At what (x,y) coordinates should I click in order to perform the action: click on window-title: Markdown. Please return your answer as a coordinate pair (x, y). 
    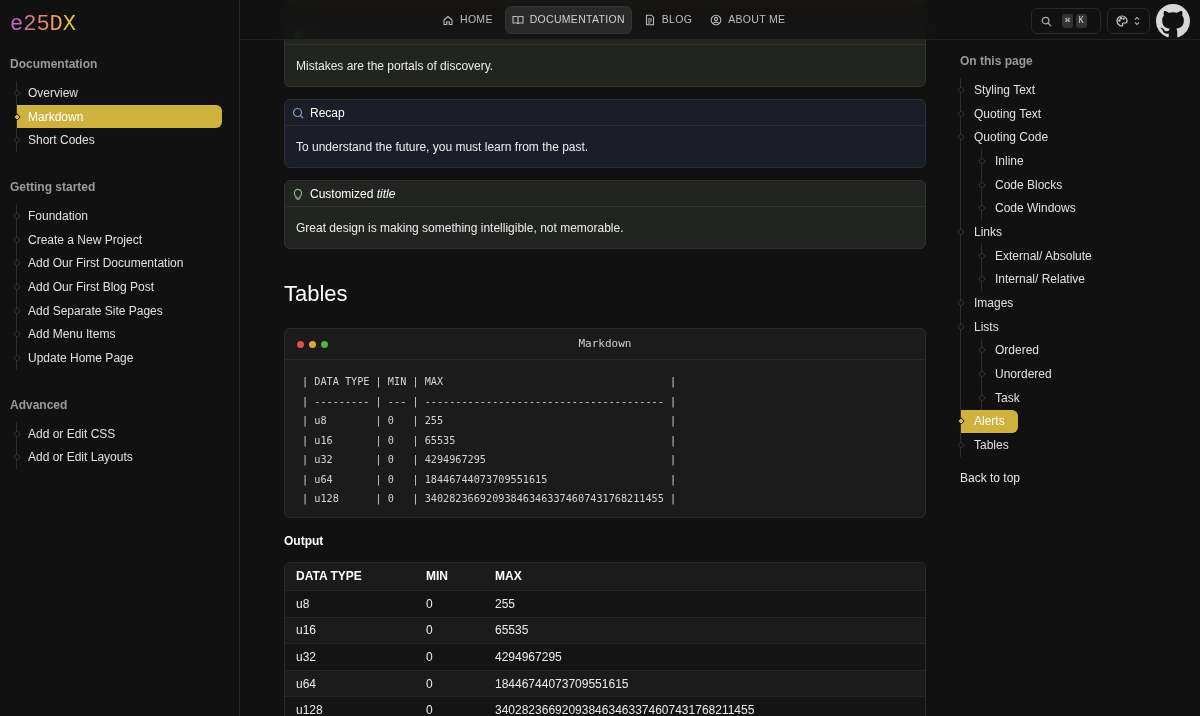
    Looking at the image, I should click on (605, 343).